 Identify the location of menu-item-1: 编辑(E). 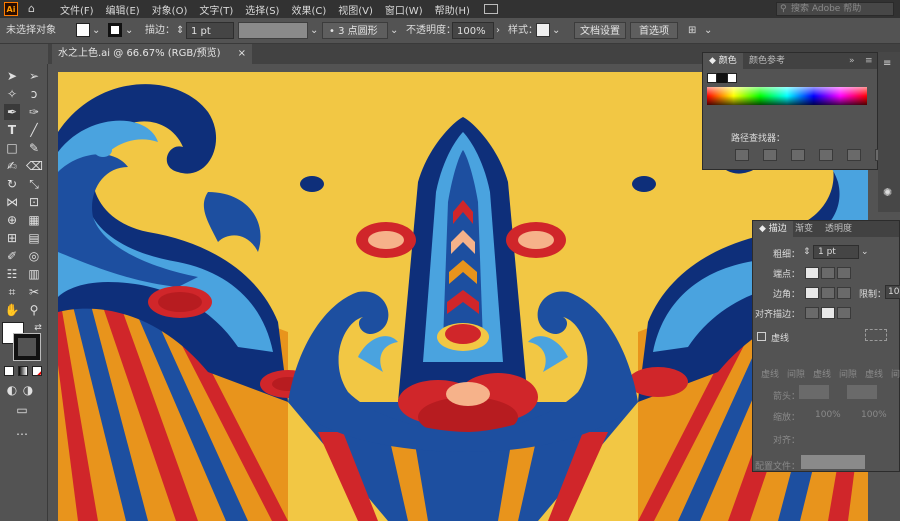
(123, 9).